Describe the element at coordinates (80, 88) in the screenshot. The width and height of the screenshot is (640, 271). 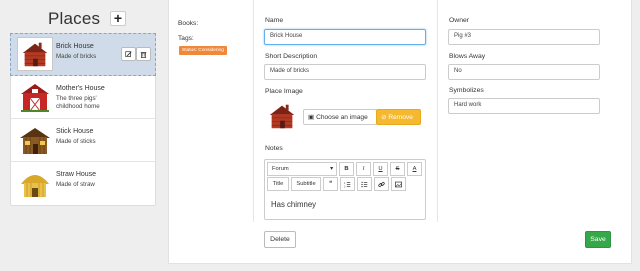
I see `place-name: Mother's House` at that location.